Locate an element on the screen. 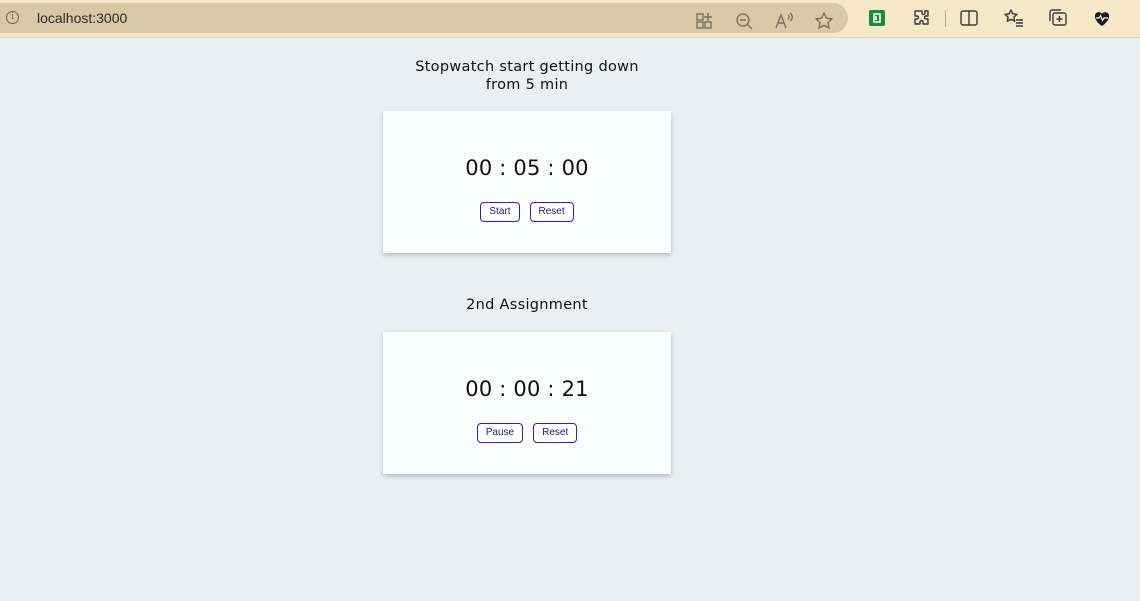 Image resolution: width=1140 pixels, height=601 pixels. collections-icon is located at coordinates (1058, 18).